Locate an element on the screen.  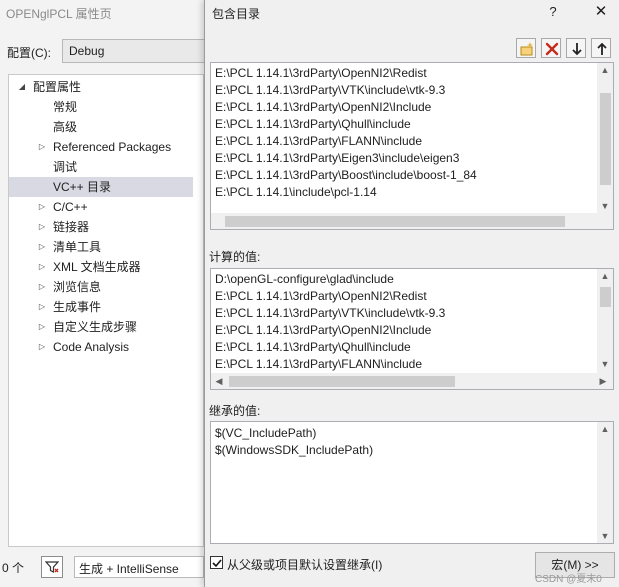
entries-vertical-scrollbar: ▲ ▼ is located at coordinates (605, 146).